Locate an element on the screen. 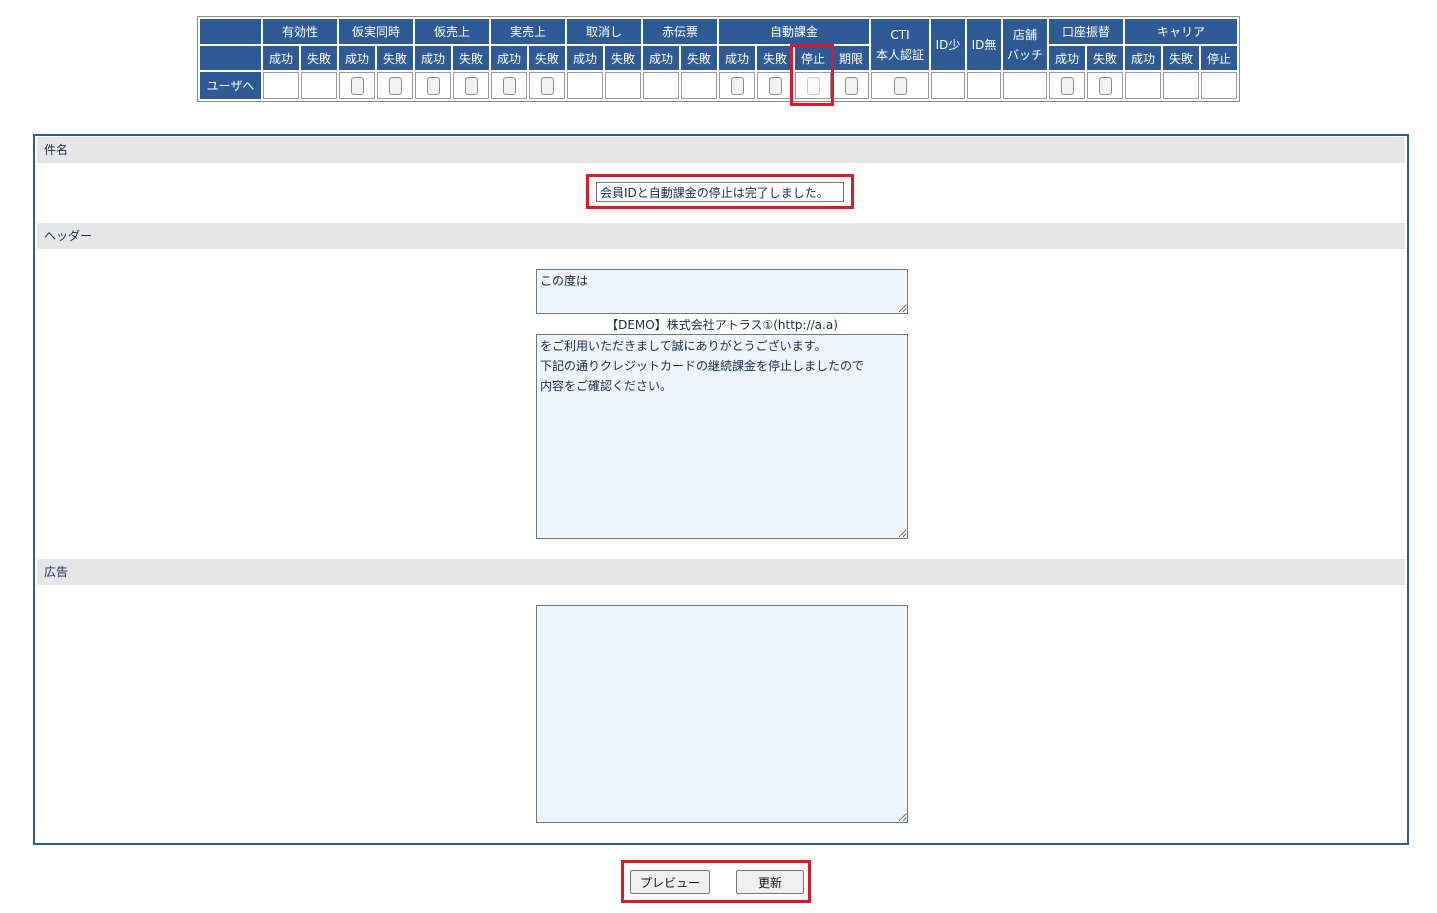 The width and height of the screenshot is (1437, 913). cell-auto-billing-stop is located at coordinates (813, 85).